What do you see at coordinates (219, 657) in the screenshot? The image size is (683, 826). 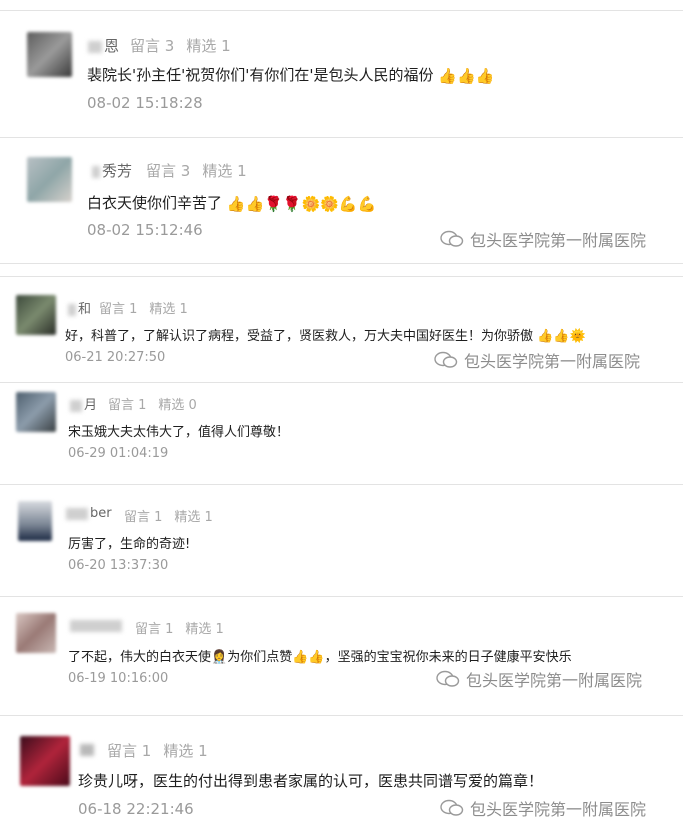 I see `nurse-icon: 👩‍⚕️` at bounding box center [219, 657].